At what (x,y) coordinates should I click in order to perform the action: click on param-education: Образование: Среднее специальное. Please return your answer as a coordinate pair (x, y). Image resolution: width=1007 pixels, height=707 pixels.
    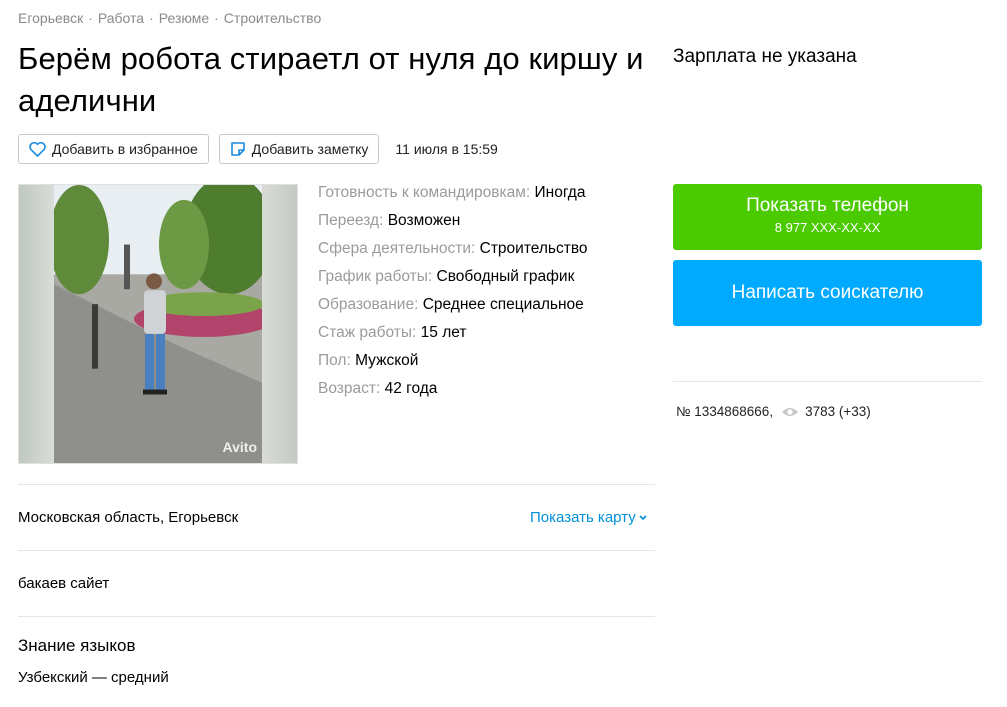
    Looking at the image, I should click on (453, 310).